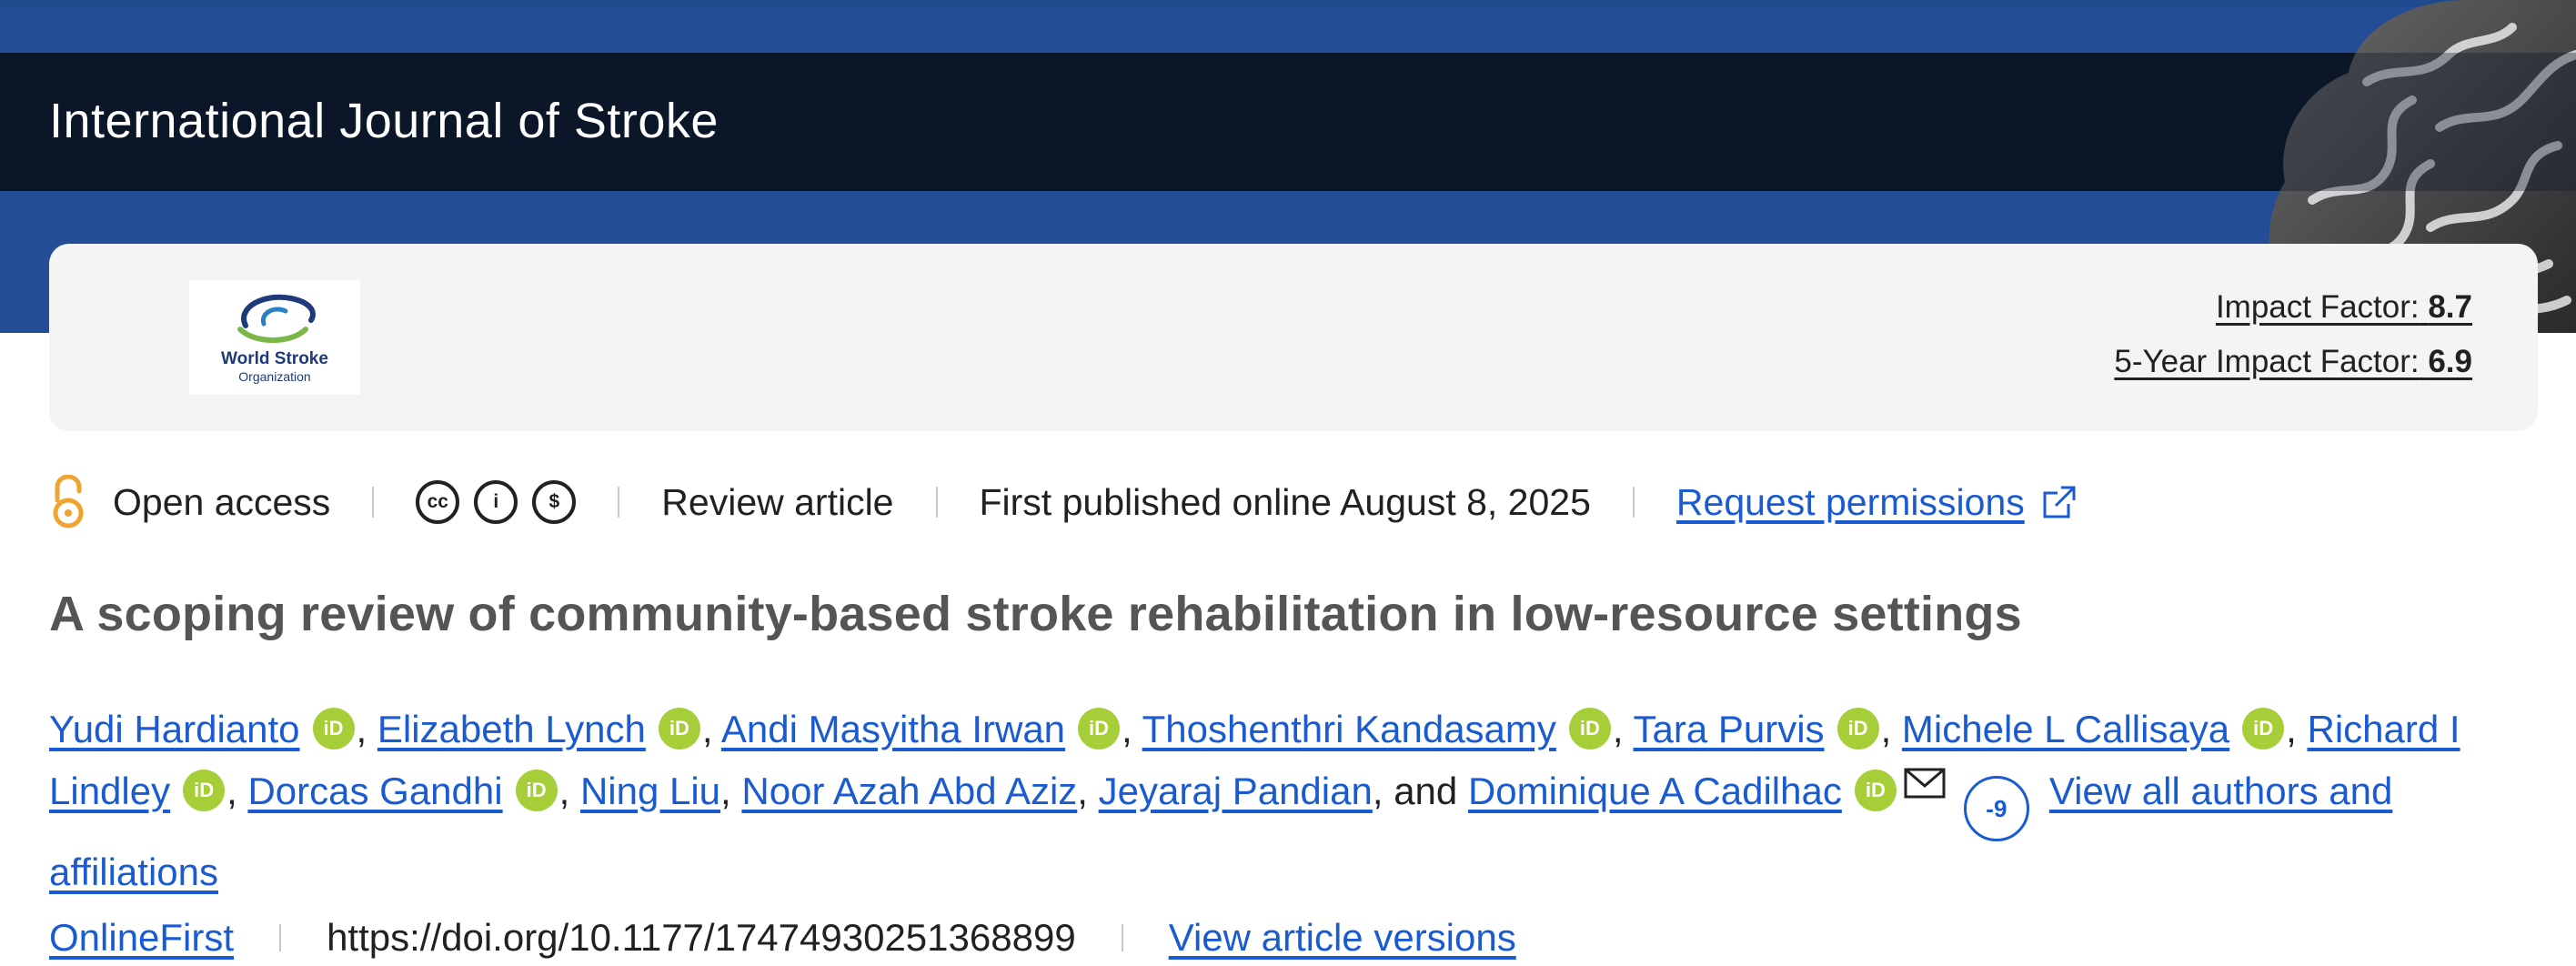  Describe the element at coordinates (650, 791) in the screenshot. I see `author-link: Ning Liu` at that location.